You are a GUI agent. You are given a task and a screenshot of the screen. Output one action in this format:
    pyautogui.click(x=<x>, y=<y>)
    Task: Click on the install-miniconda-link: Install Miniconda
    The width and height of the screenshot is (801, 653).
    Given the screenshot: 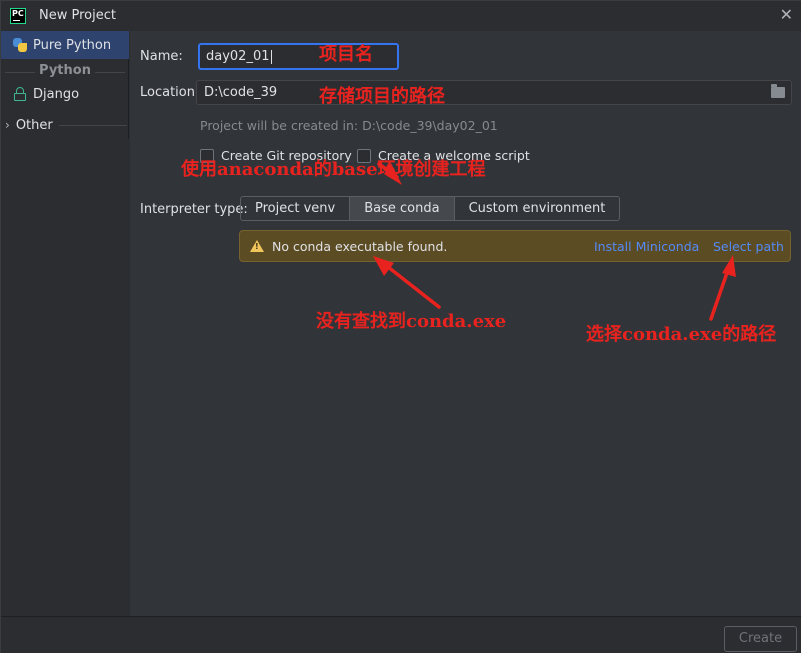 What is the action you would take?
    pyautogui.click(x=646, y=246)
    